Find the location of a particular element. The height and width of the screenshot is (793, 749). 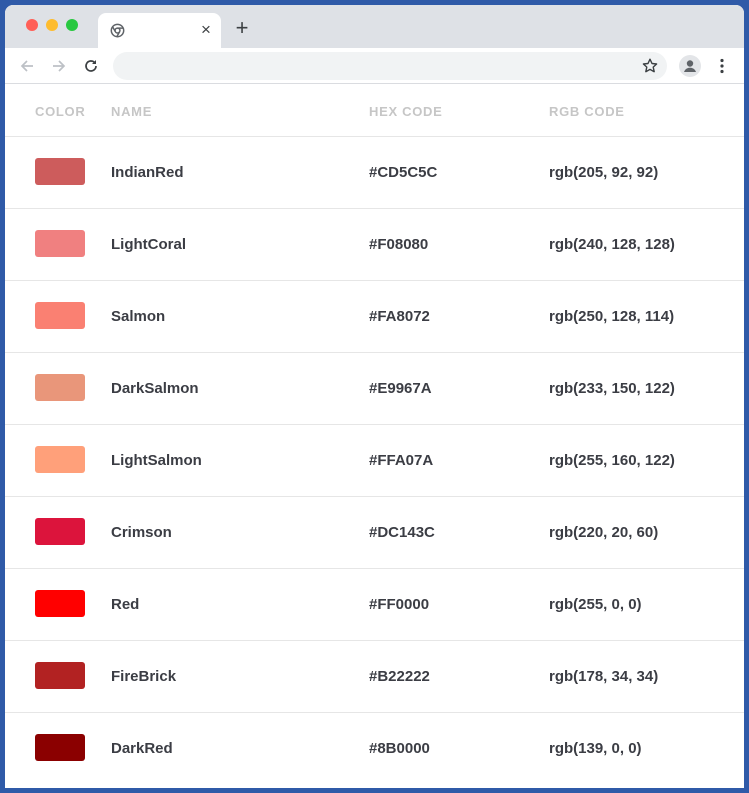

header-color: COLOR is located at coordinates (60, 111).